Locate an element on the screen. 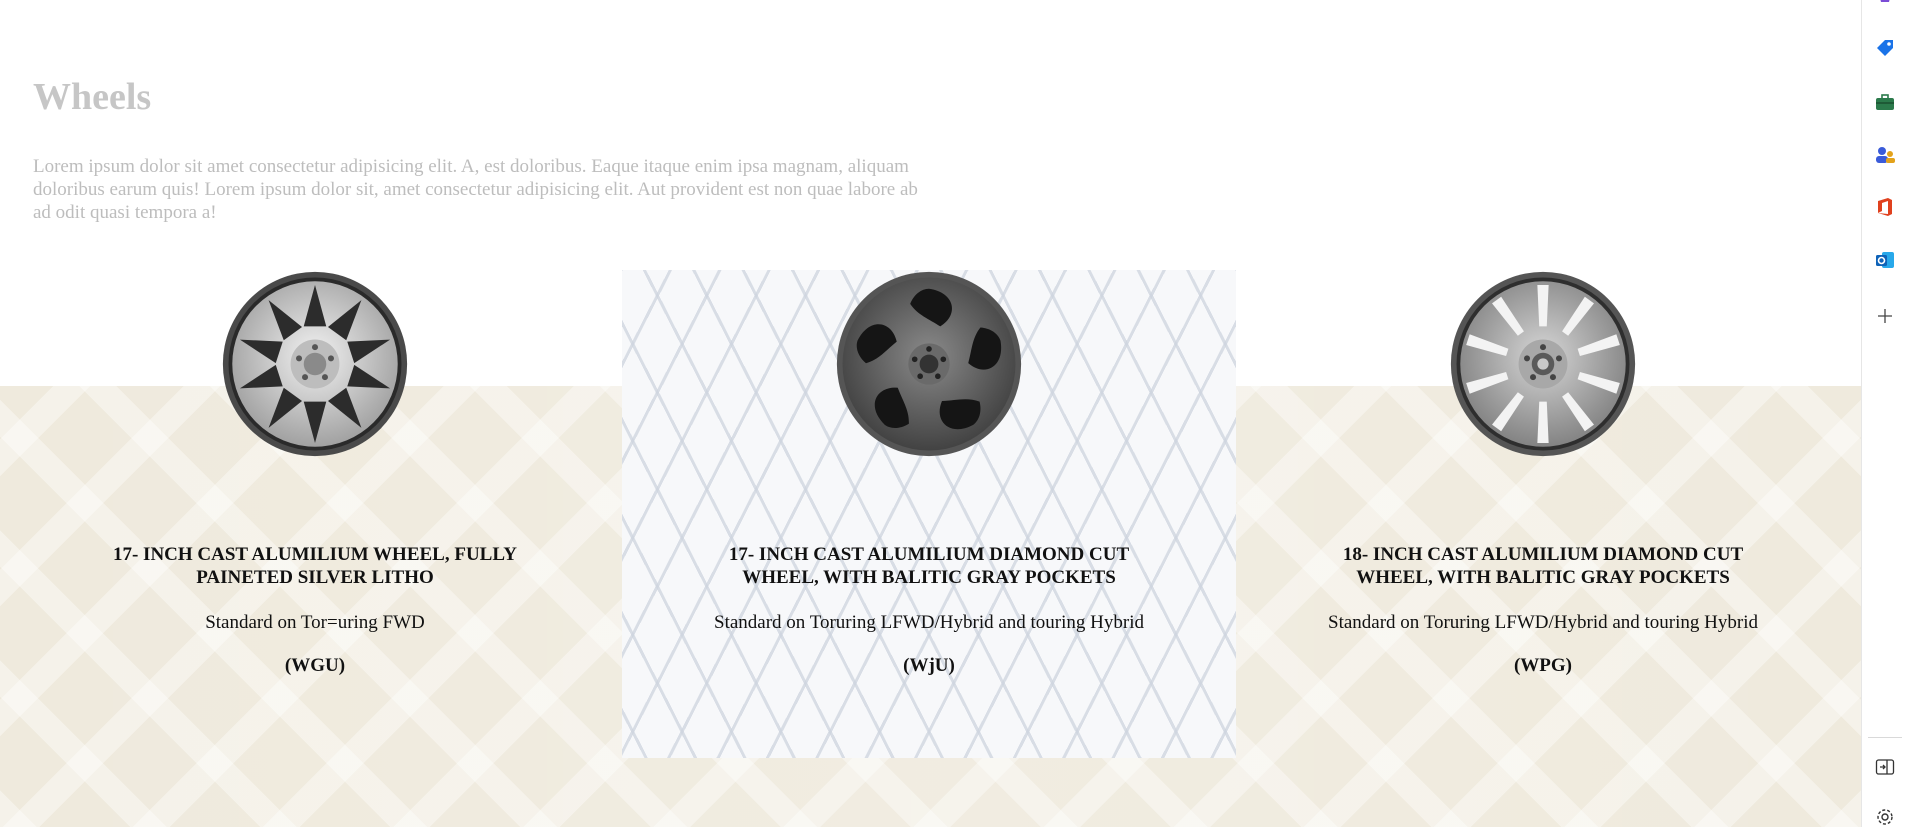 The image size is (1907, 829). wheel-code: (WjU) is located at coordinates (929, 665).